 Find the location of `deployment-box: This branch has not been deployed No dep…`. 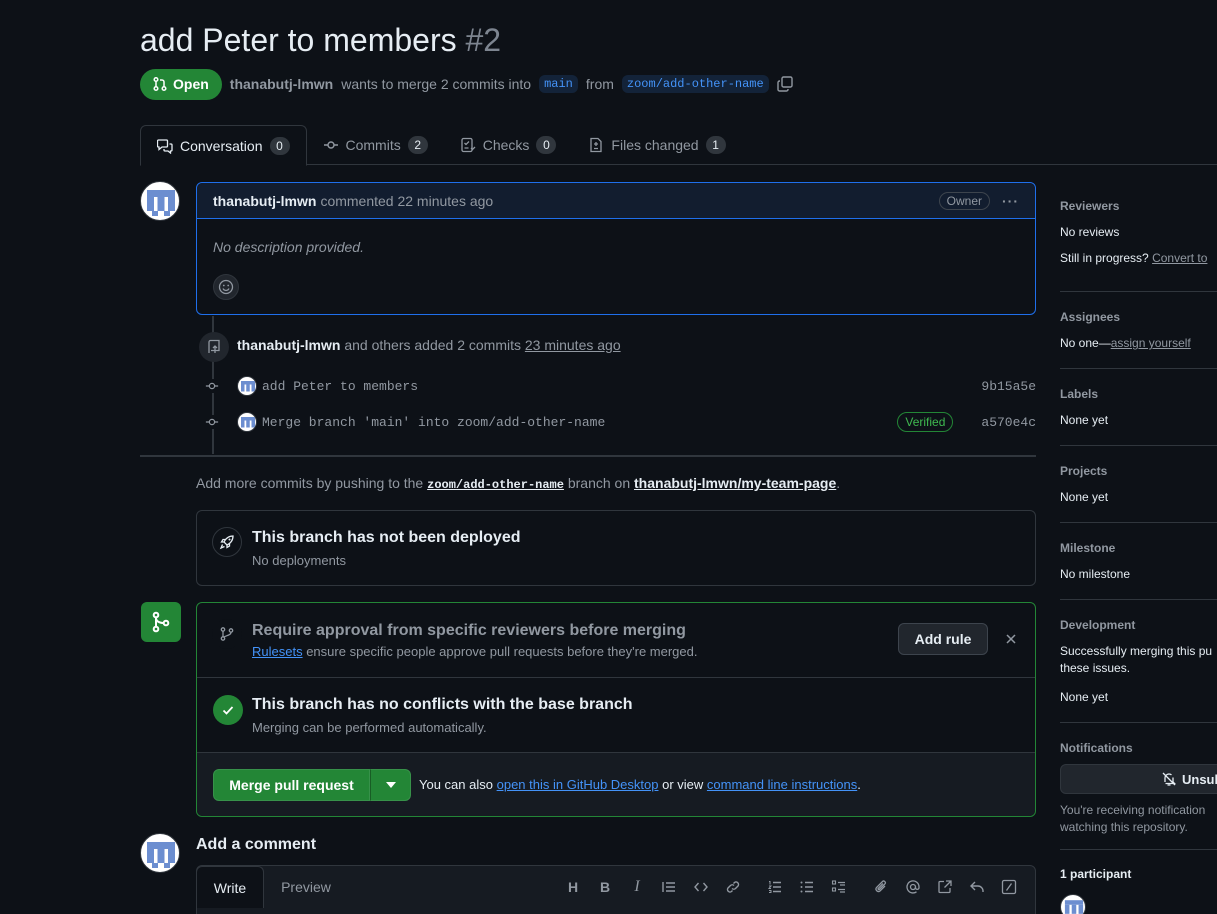

deployment-box: This branch has not been deployed No dep… is located at coordinates (616, 548).